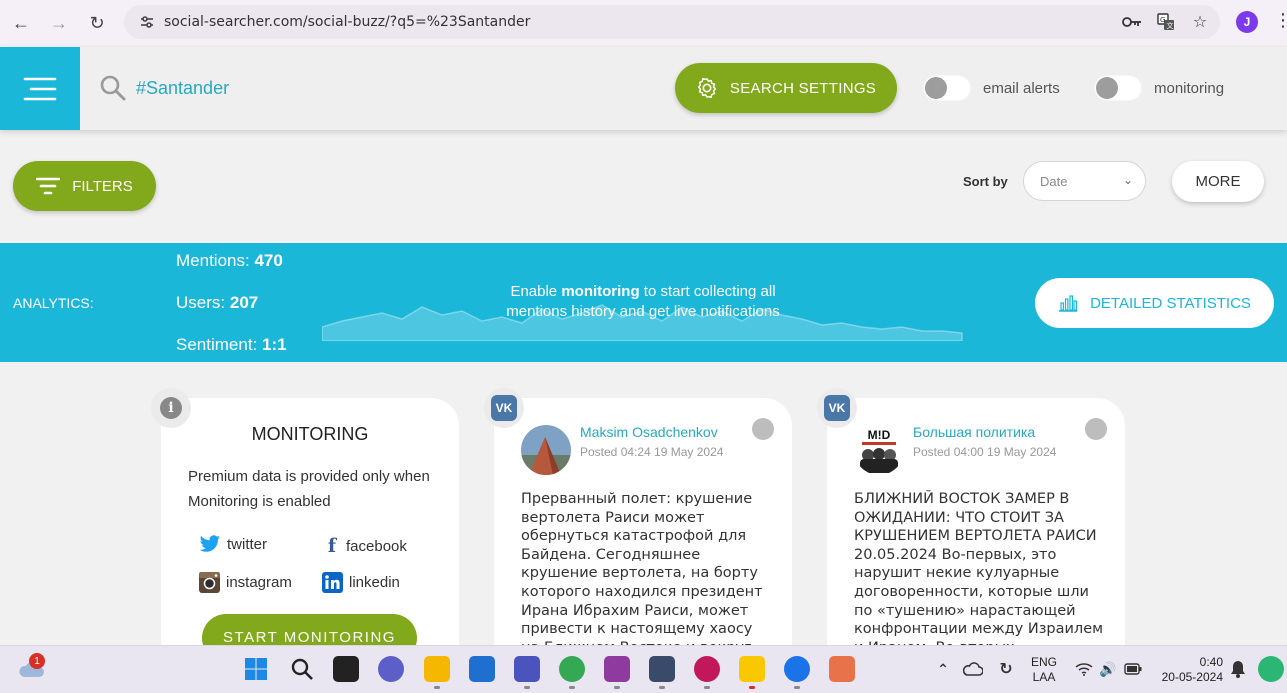 This screenshot has height=693, width=1287. I want to click on box-app-icon, so click(662, 669).